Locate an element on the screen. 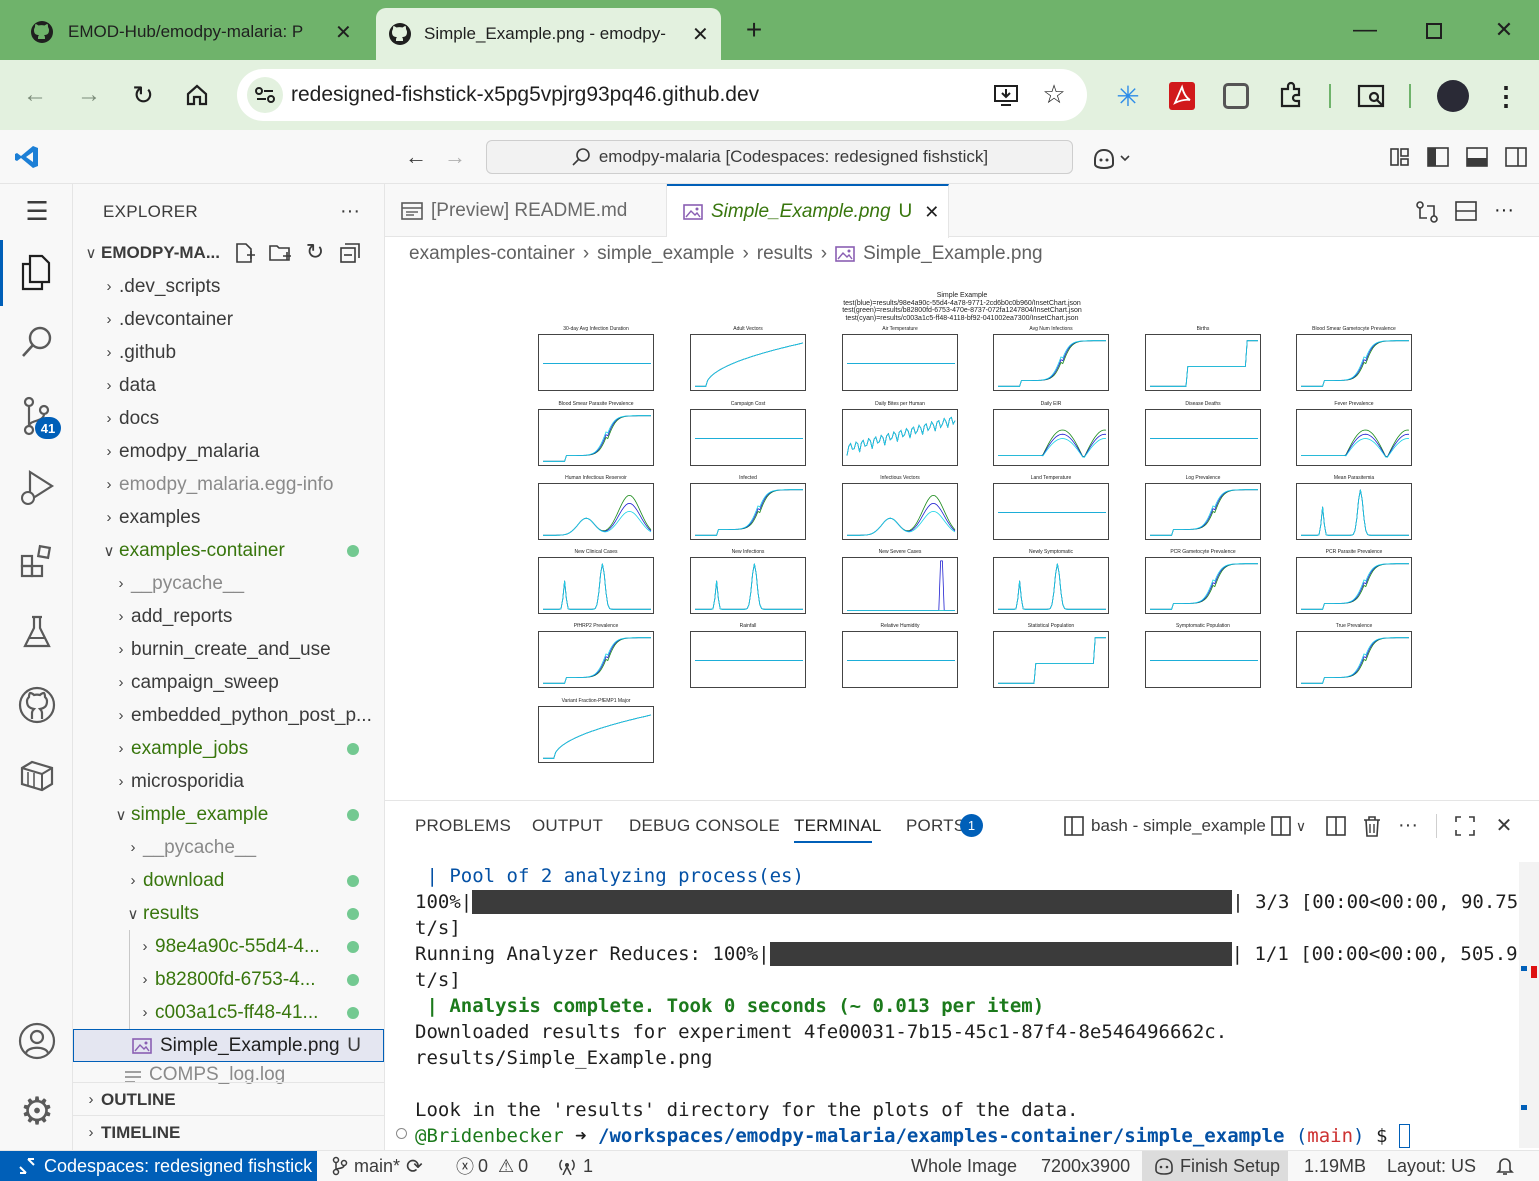 The image size is (1539, 1181). toggle-secondary-sidebar-icon is located at coordinates (1516, 157).